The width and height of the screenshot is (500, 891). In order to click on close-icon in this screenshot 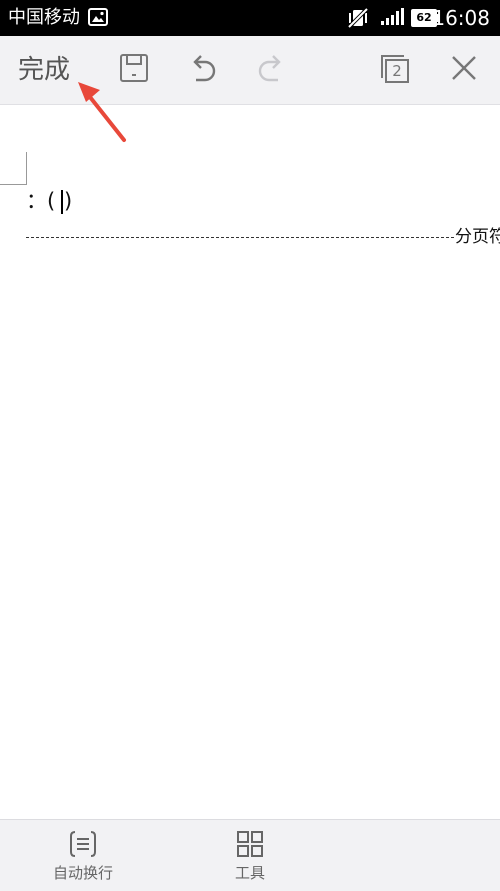, I will do `click(464, 70)`.